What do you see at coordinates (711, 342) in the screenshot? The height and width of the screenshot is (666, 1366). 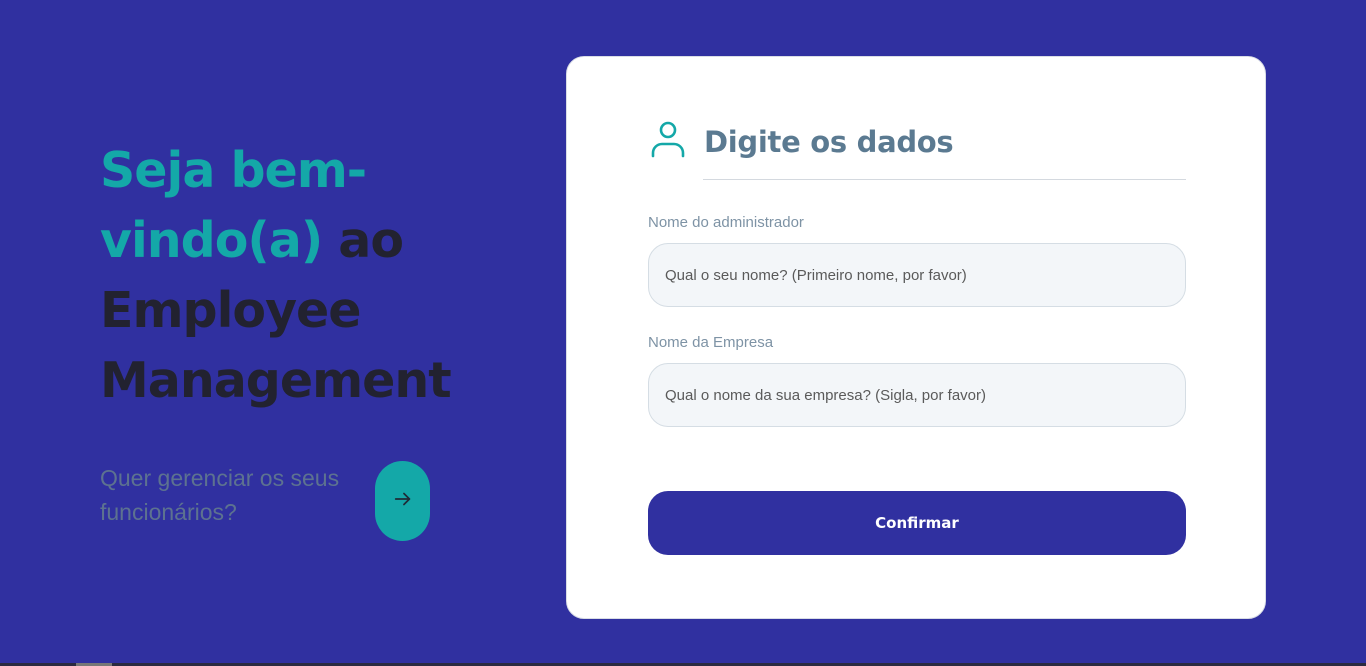 I see `company-name-label: Nome da Empresa` at bounding box center [711, 342].